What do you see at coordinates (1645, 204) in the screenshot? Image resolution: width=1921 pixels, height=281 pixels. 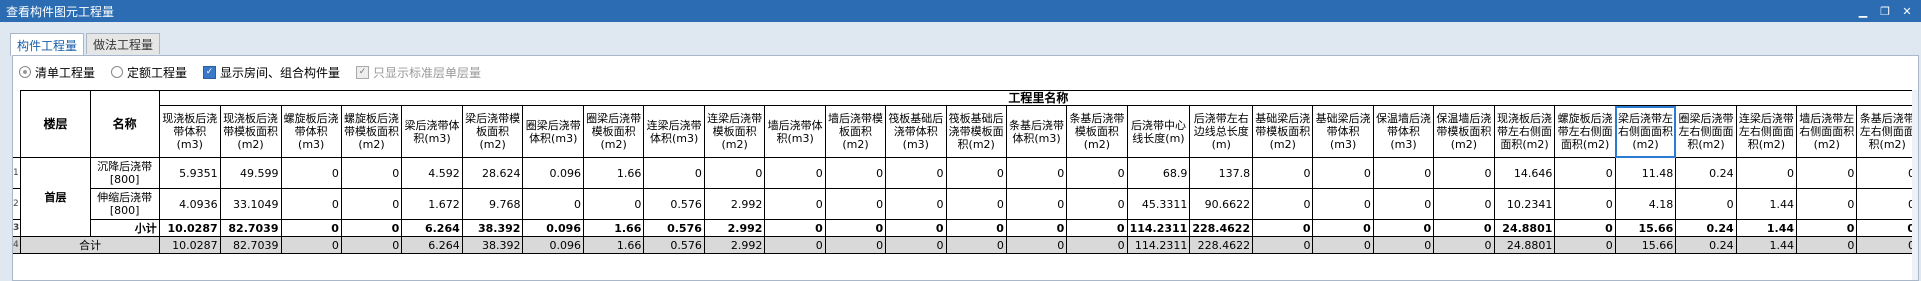 I see `value-cell: 4.18` at bounding box center [1645, 204].